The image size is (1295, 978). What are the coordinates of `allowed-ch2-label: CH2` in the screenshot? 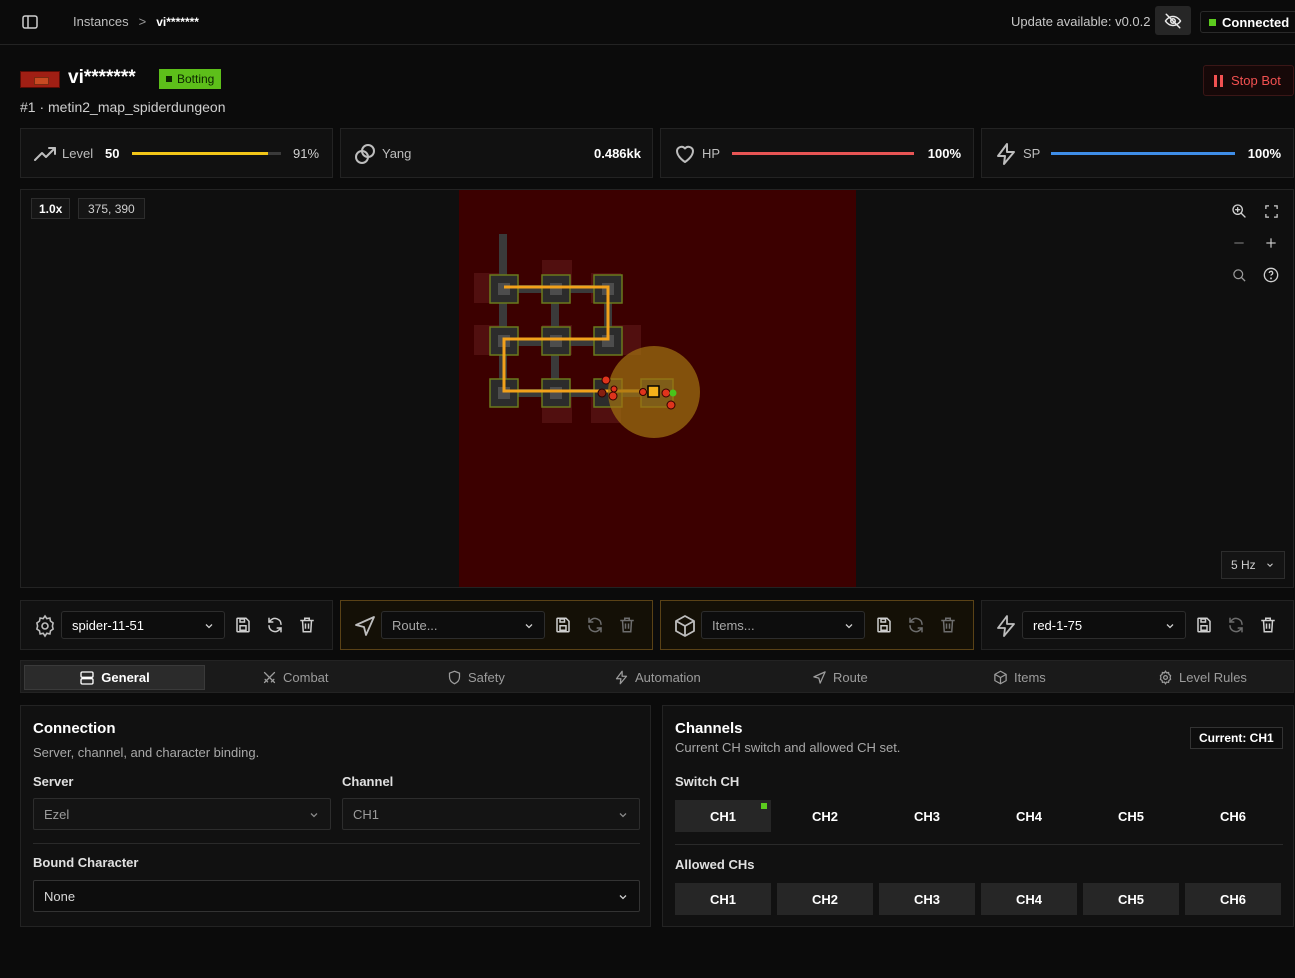 It's located at (824, 899).